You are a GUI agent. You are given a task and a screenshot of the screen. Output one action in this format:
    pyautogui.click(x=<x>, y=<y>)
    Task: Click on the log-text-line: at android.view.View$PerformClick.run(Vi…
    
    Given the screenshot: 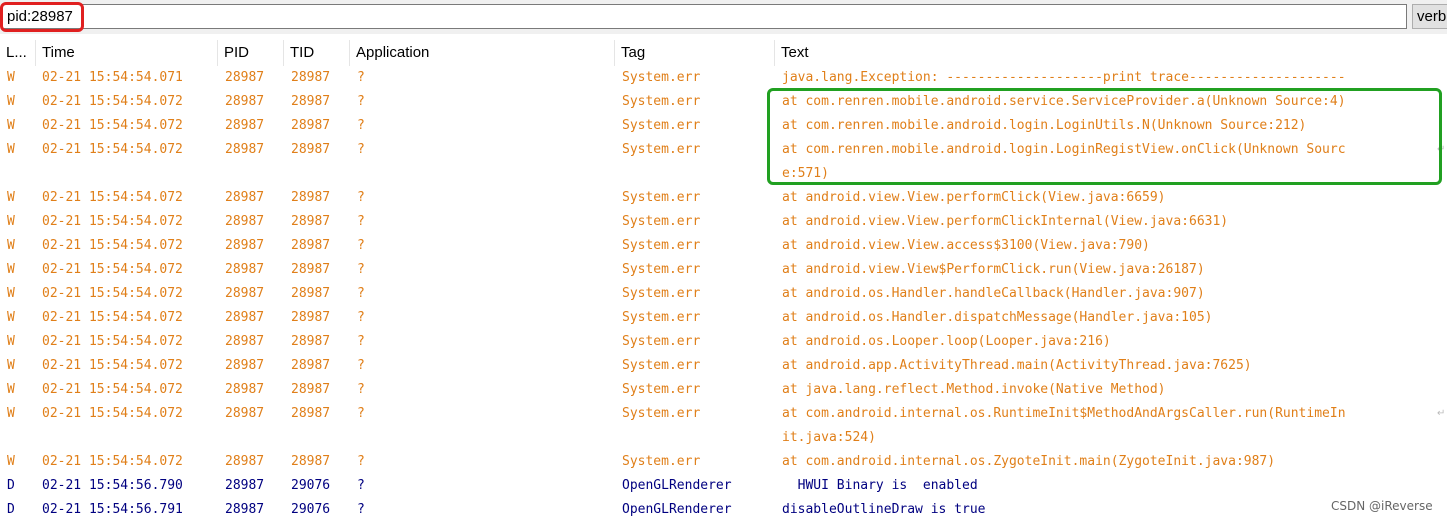 What is the action you would take?
    pyautogui.click(x=993, y=269)
    